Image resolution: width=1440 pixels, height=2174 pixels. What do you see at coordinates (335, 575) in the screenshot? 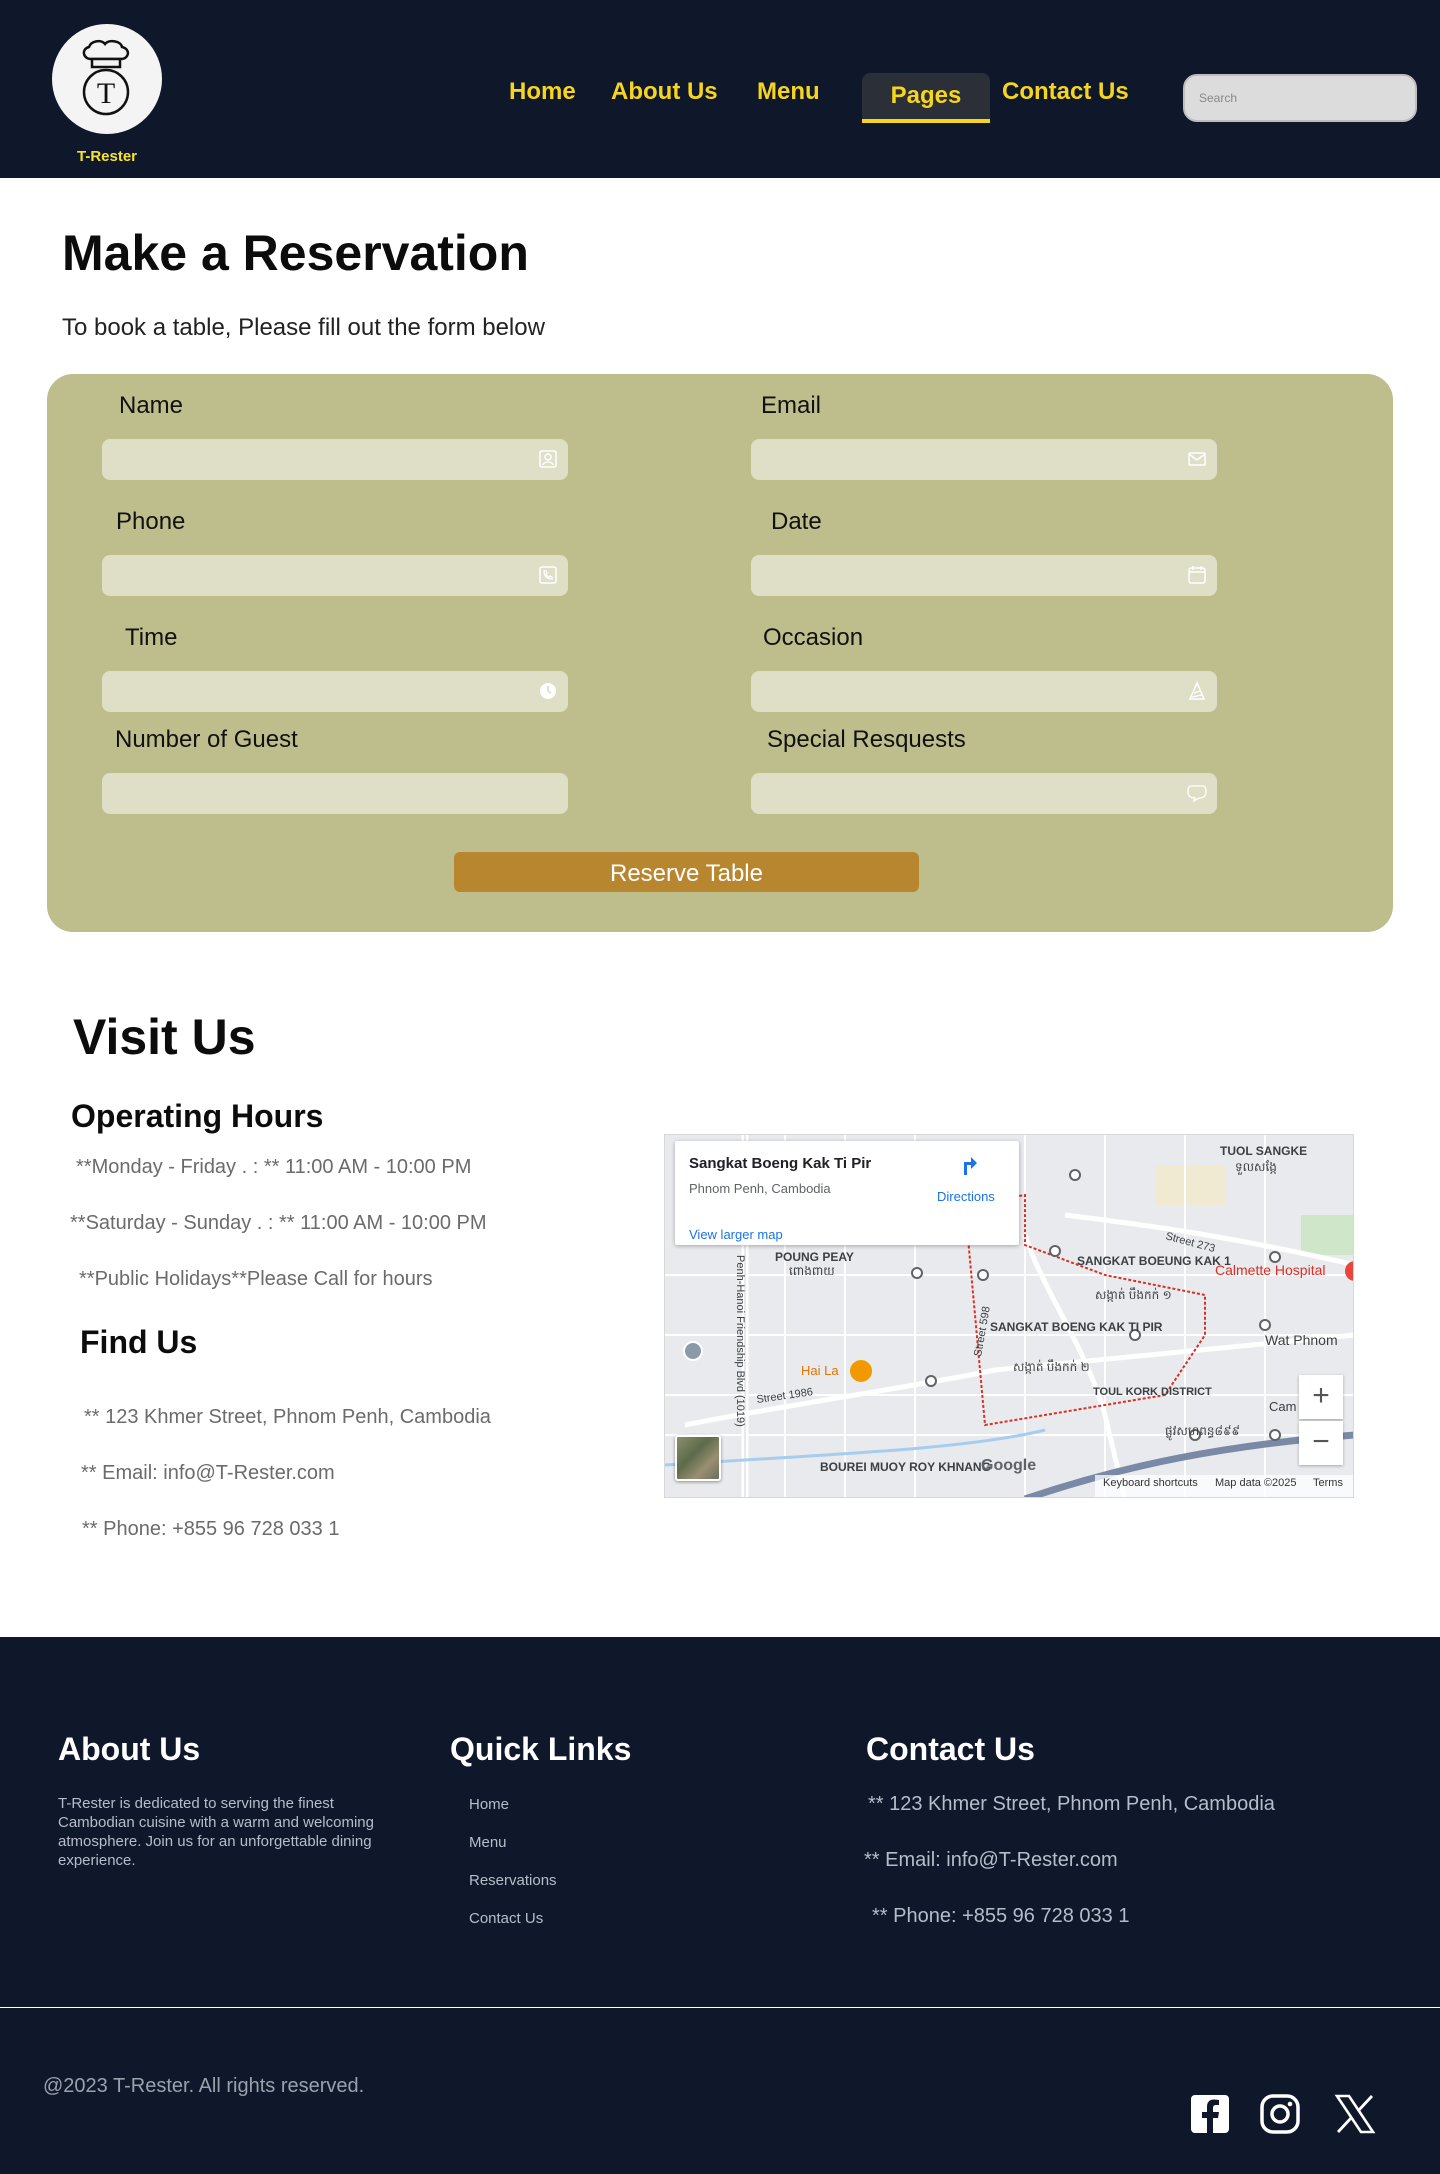
I see `phone-field` at bounding box center [335, 575].